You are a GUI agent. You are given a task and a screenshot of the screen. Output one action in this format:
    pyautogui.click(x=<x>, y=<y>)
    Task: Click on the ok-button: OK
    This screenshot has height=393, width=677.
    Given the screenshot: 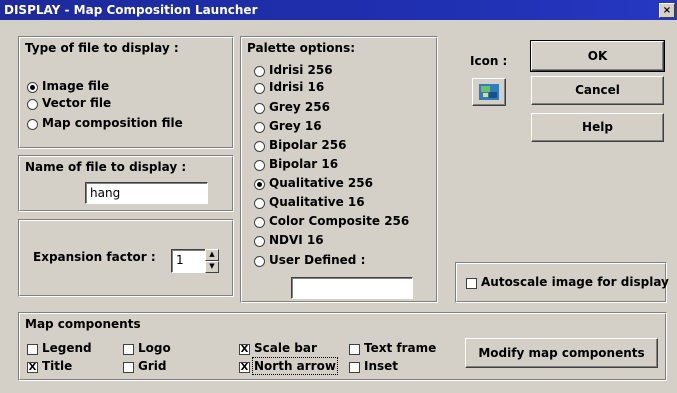 What is the action you would take?
    pyautogui.click(x=597, y=56)
    